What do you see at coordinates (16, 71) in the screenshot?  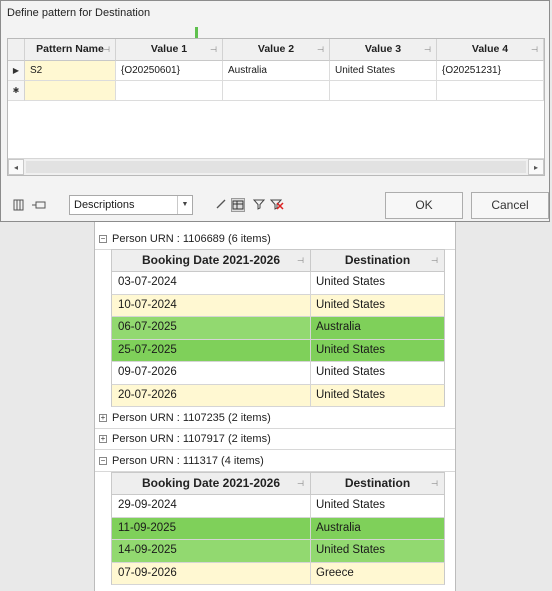 I see `current-row-indicator: ▶` at bounding box center [16, 71].